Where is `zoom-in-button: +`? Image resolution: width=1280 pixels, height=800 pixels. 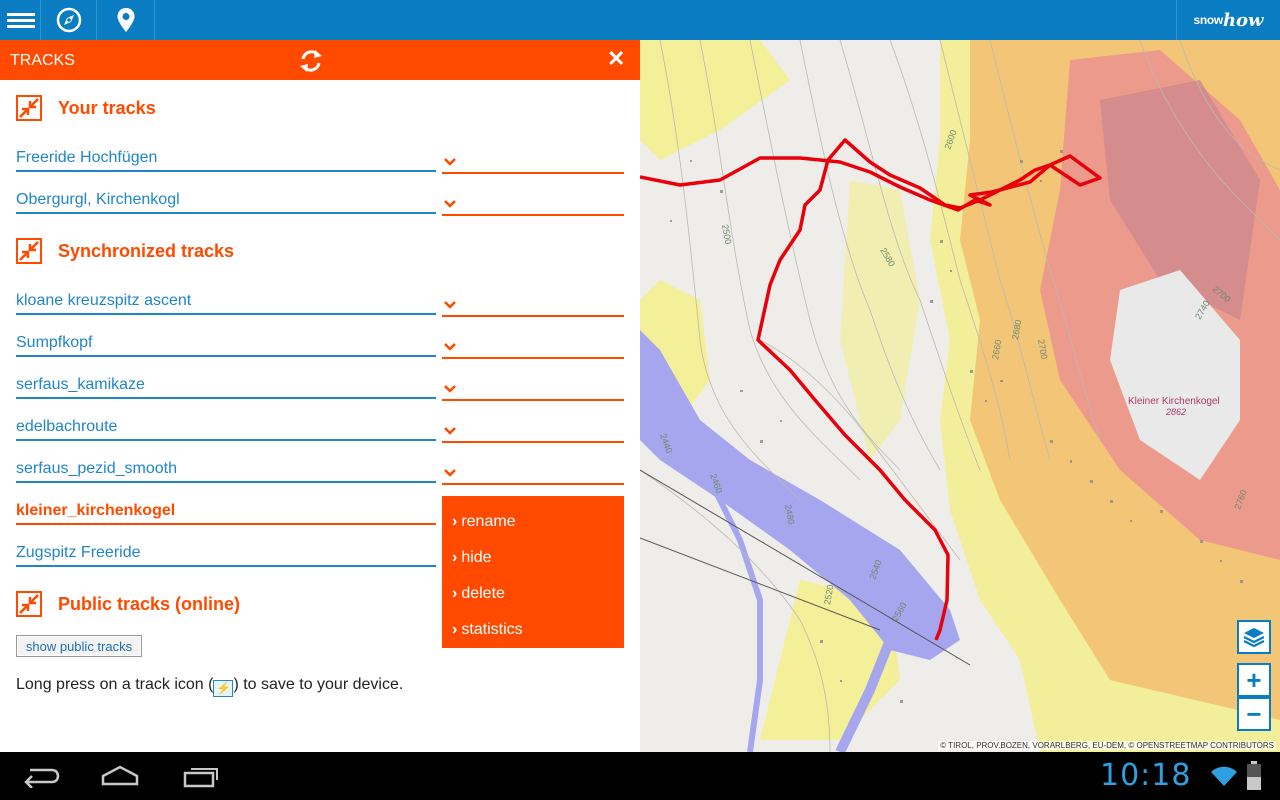
zoom-in-button: + is located at coordinates (1254, 680).